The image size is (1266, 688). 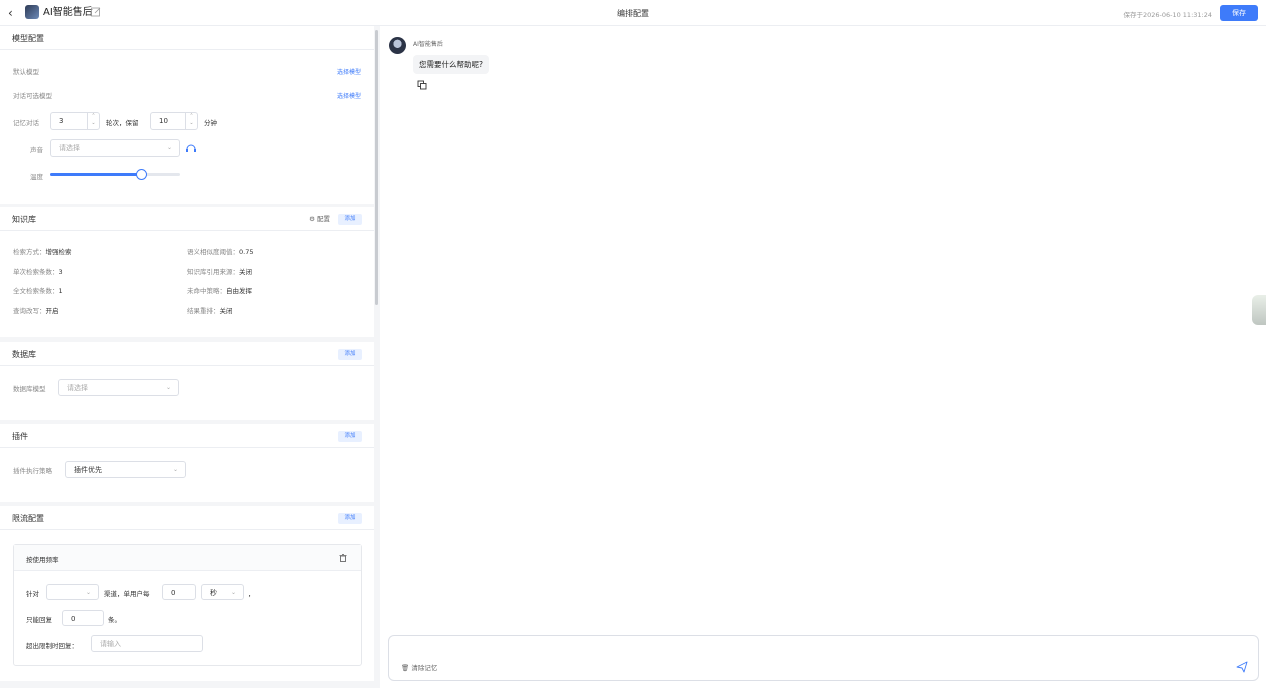 I want to click on reply-count-input: 0, so click(x=83, y=618).